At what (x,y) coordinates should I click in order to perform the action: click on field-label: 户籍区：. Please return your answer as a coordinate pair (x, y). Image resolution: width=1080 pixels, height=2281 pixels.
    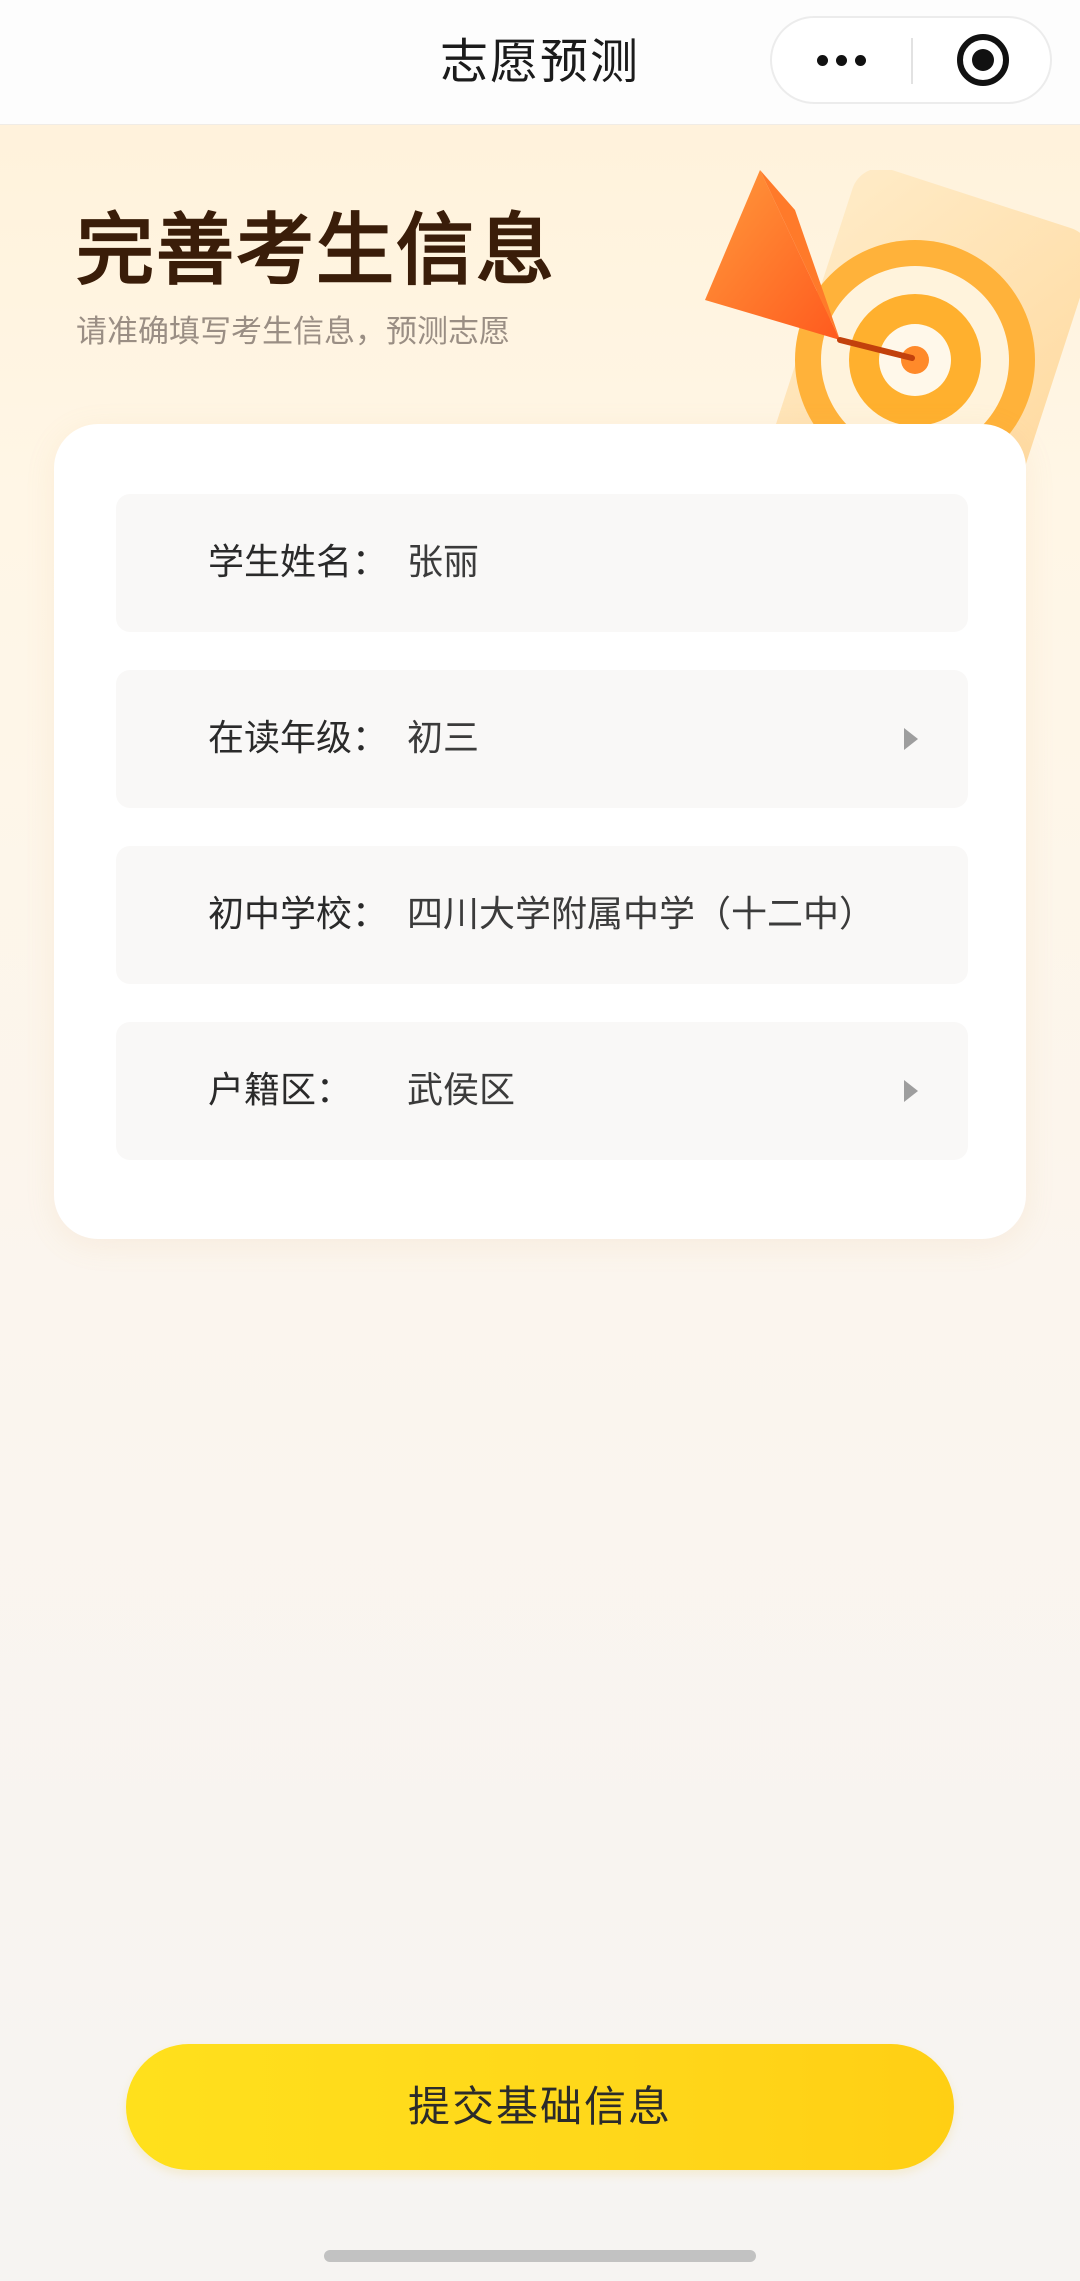
    Looking at the image, I should click on (280, 1090).